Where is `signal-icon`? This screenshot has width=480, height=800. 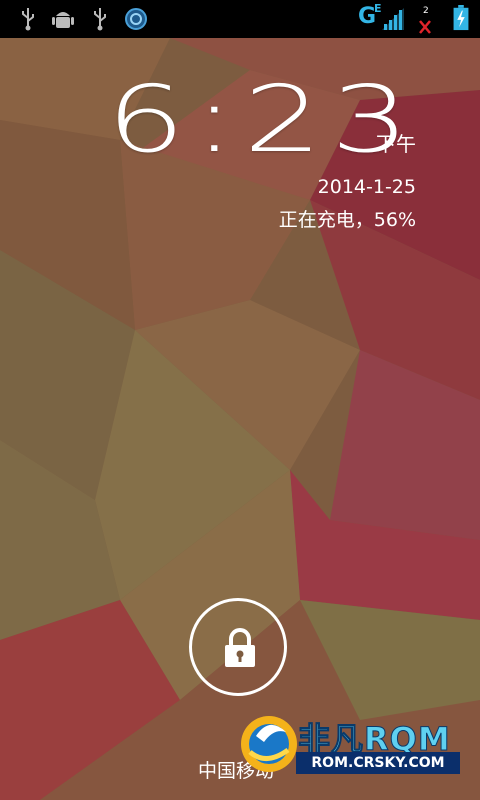 signal-icon is located at coordinates (393, 19).